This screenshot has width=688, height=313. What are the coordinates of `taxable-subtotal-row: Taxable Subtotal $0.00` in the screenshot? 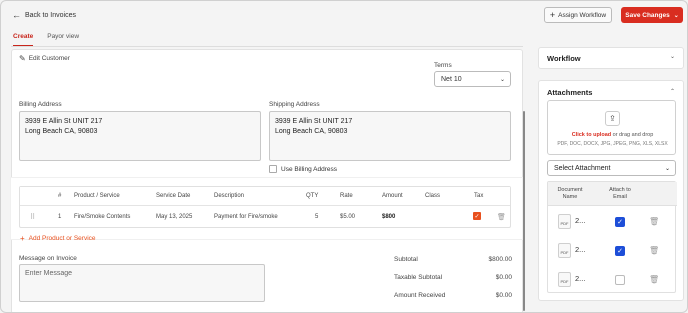 It's located at (453, 277).